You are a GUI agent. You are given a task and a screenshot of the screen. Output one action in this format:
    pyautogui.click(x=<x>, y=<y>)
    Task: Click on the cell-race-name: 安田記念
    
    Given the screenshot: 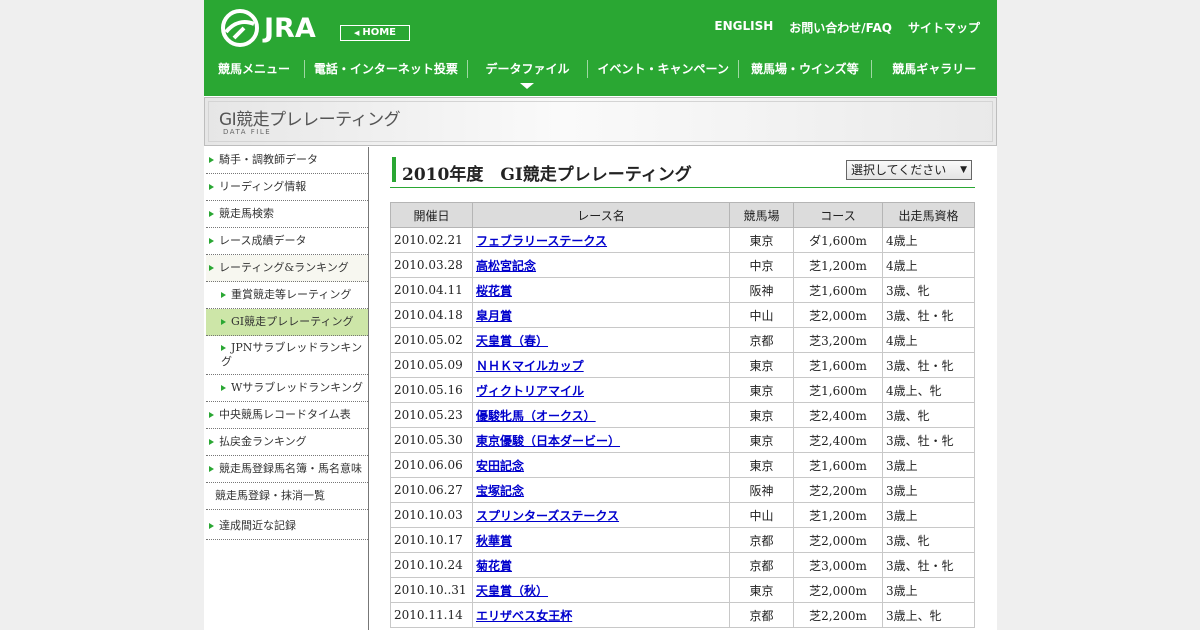 What is the action you would take?
    pyautogui.click(x=601, y=465)
    